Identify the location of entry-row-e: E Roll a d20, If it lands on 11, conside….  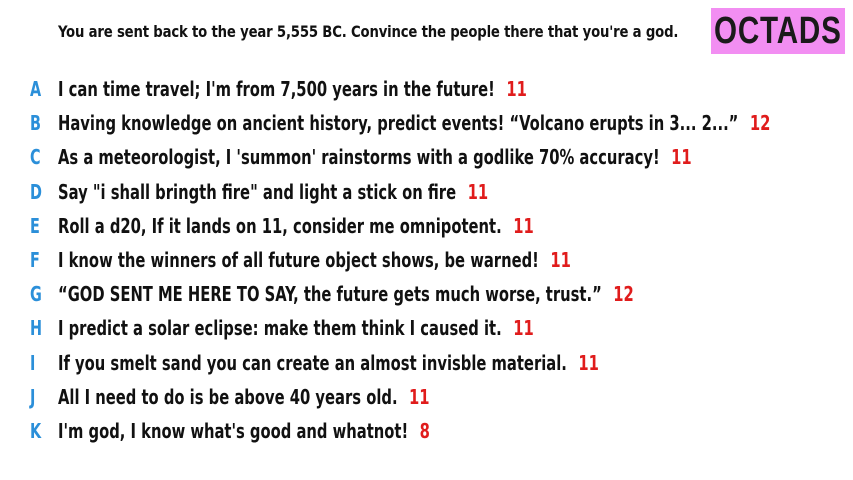
(426, 226).